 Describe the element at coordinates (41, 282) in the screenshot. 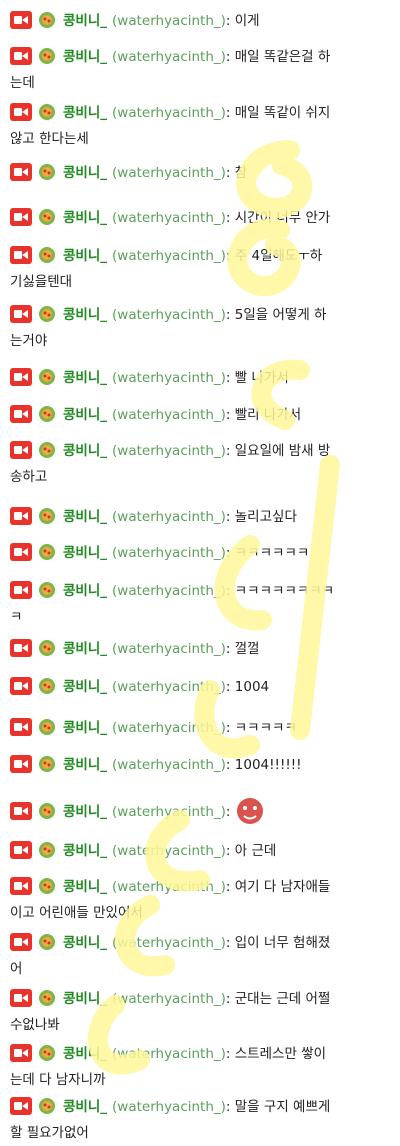

I see `message-text: 기싫을텐대` at that location.